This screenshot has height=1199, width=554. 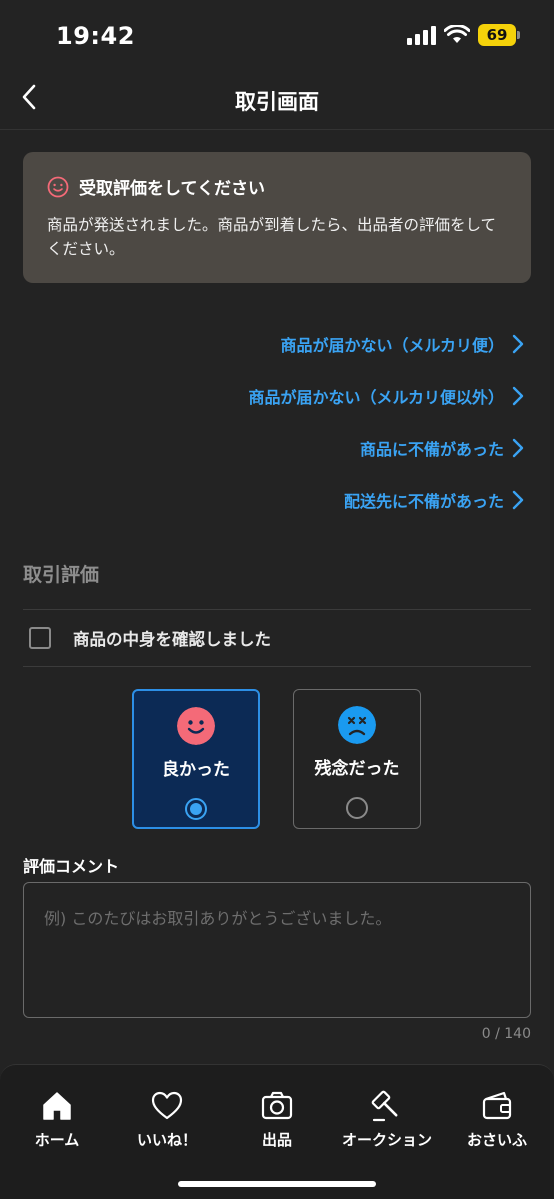 I want to click on tab-label: おさいふ, so click(x=496, y=1140).